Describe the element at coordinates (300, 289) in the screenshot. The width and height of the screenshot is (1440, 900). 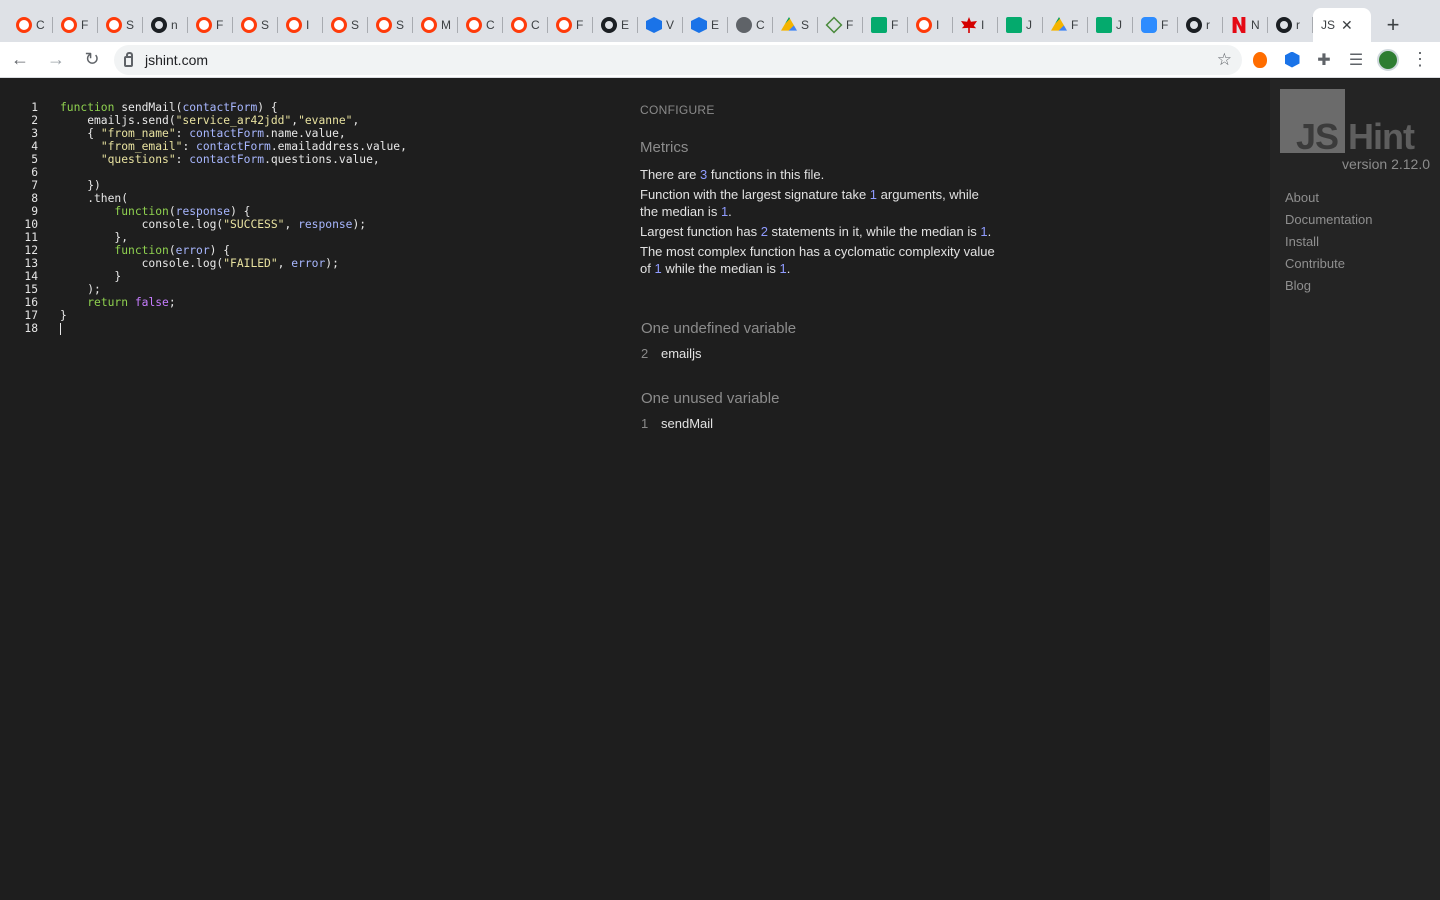
I see `code-line: 15 );` at that location.